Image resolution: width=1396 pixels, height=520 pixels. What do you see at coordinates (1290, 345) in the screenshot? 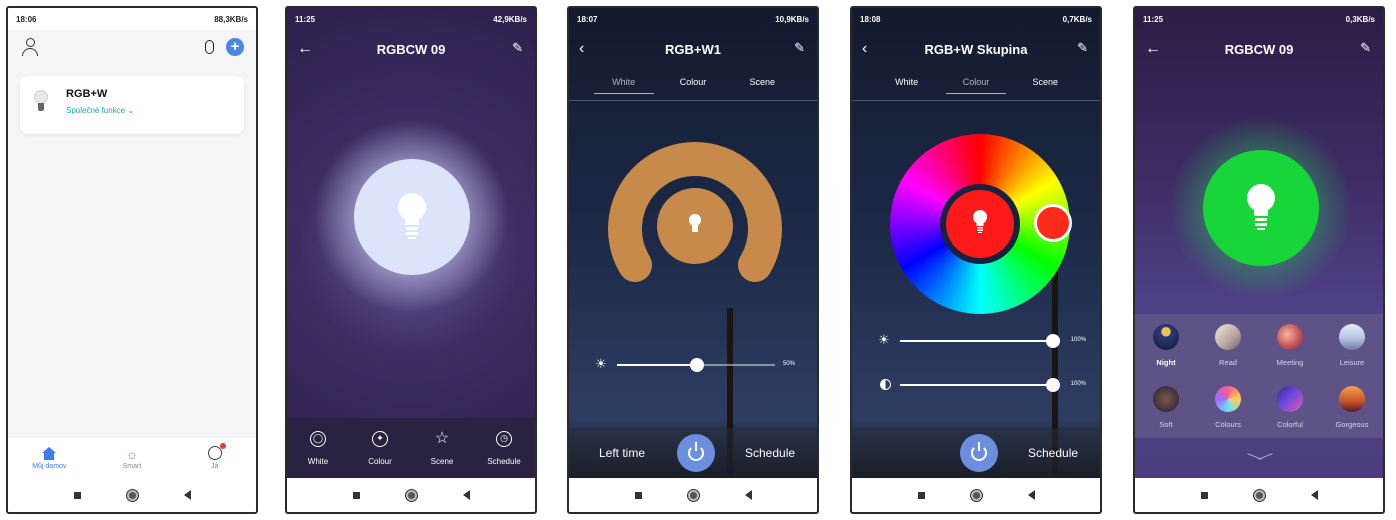
I see `scene-meeting: Meeting` at bounding box center [1290, 345].